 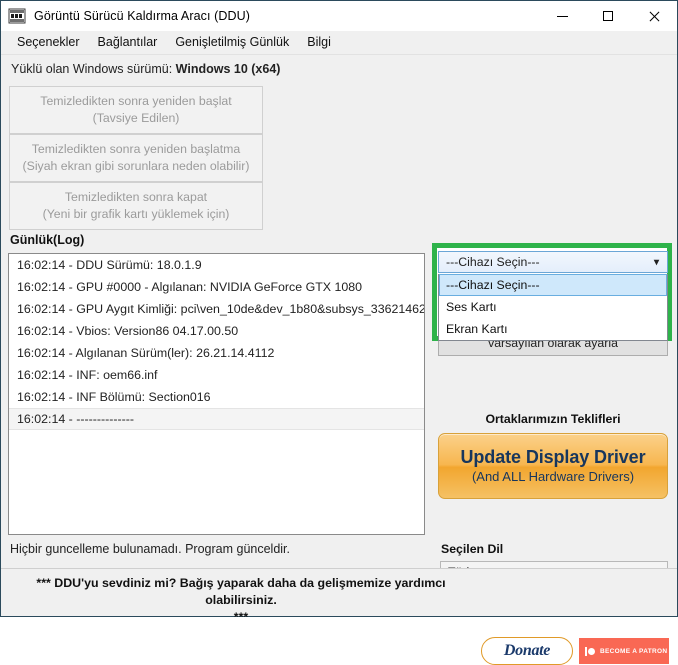 I want to click on close-icon, so click(x=654, y=16).